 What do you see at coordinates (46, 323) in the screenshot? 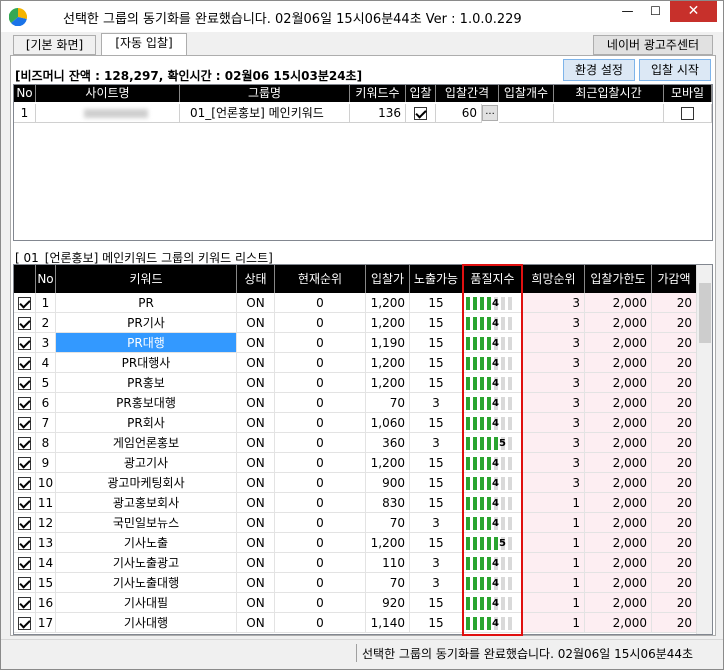
I see `cell-no: 2` at bounding box center [46, 323].